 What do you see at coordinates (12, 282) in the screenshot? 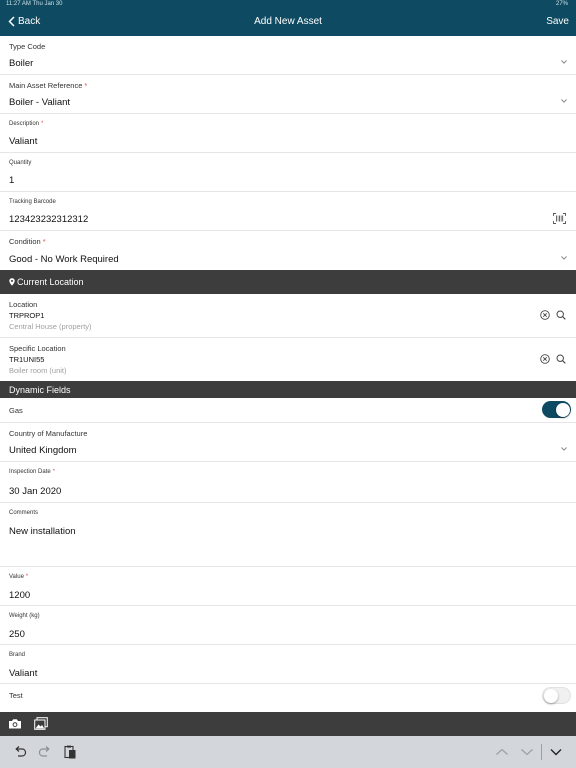
I see `map-pin-icon` at bounding box center [12, 282].